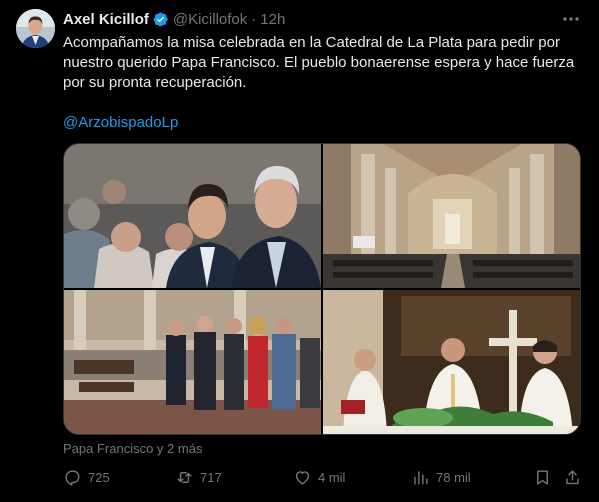 This screenshot has width=599, height=502. What do you see at coordinates (453, 477) in the screenshot?
I see `views-count: 78 mil` at bounding box center [453, 477].